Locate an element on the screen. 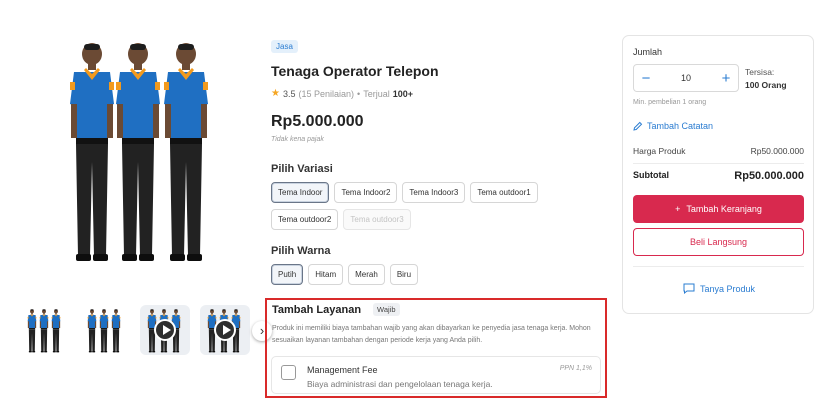  add-note-label: Tambah Catatan is located at coordinates (680, 126).